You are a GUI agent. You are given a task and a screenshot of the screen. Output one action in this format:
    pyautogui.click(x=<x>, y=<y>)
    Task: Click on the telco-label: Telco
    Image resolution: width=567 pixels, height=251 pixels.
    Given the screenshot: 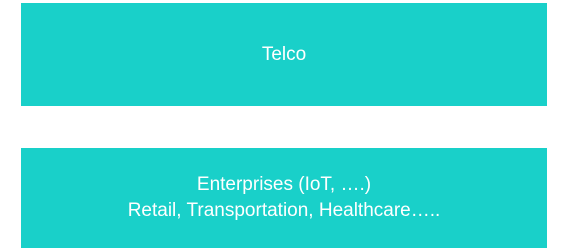 What is the action you would take?
    pyautogui.click(x=284, y=54)
    